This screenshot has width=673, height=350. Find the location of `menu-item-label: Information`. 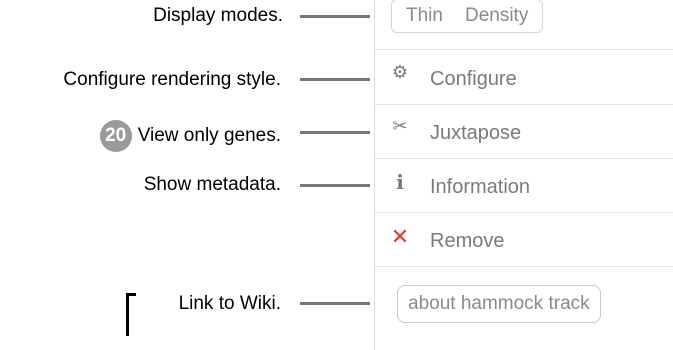

menu-item-label: Information is located at coordinates (480, 187).